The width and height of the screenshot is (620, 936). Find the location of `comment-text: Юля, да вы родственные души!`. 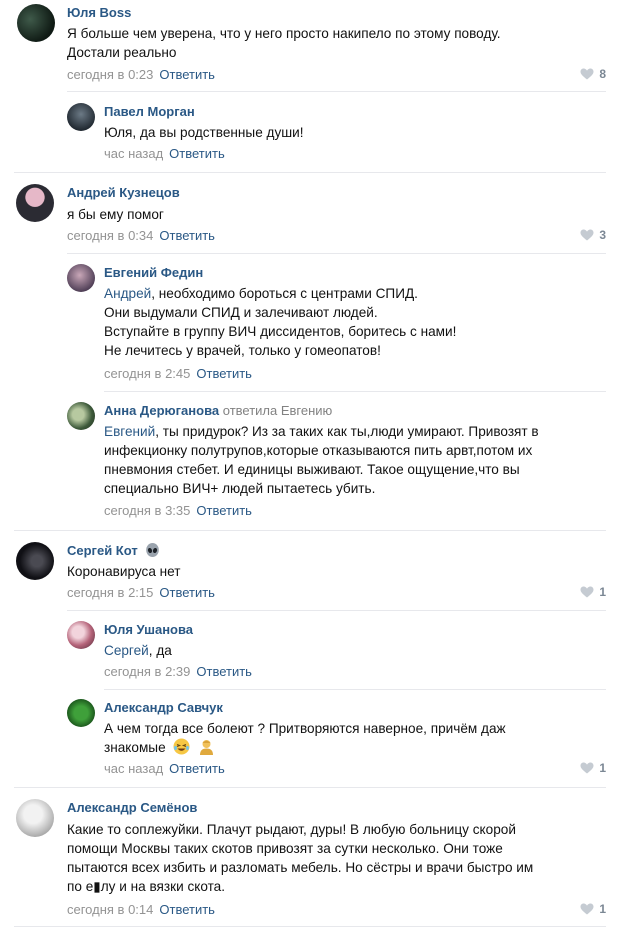

comment-text: Юля, да вы родственные души! is located at coordinates (204, 132).